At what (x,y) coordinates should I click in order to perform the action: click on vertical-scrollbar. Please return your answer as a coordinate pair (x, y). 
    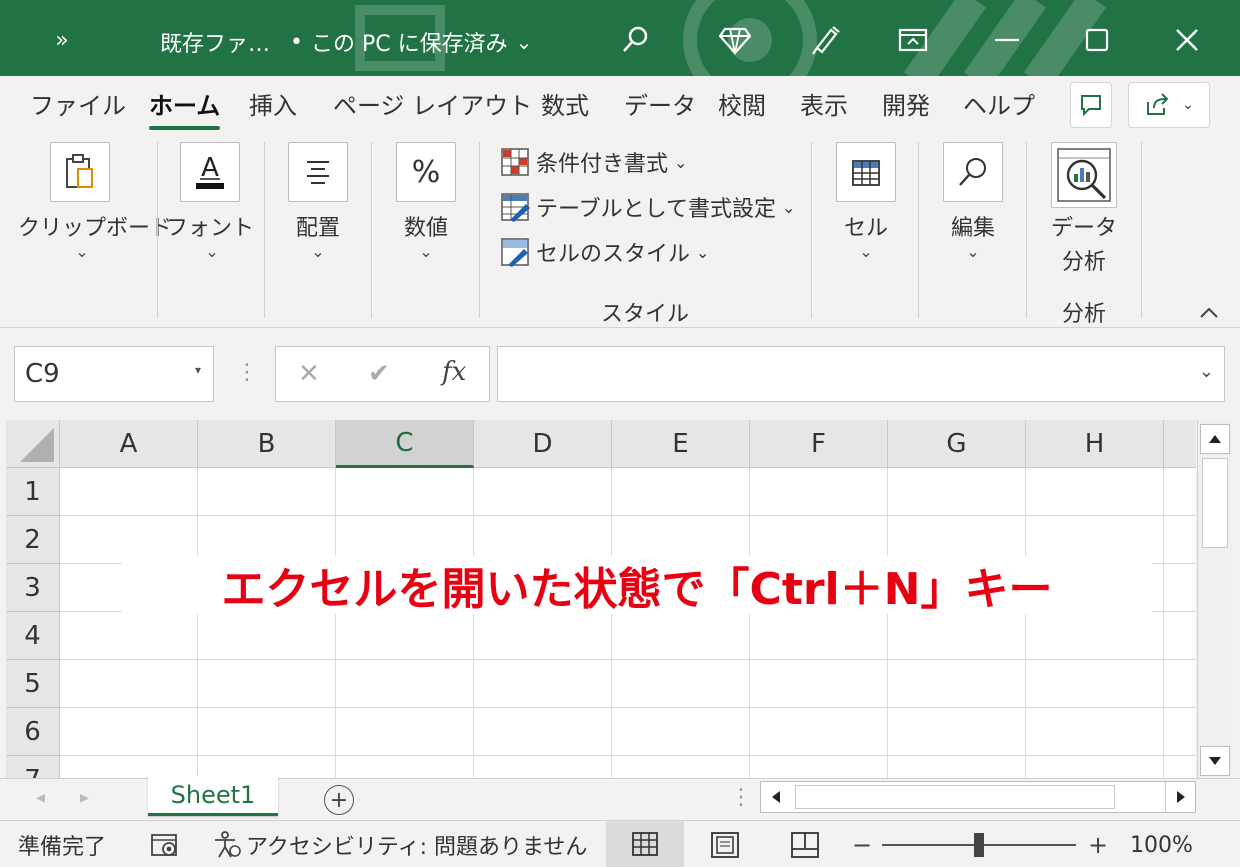
    Looking at the image, I should click on (1215, 599).